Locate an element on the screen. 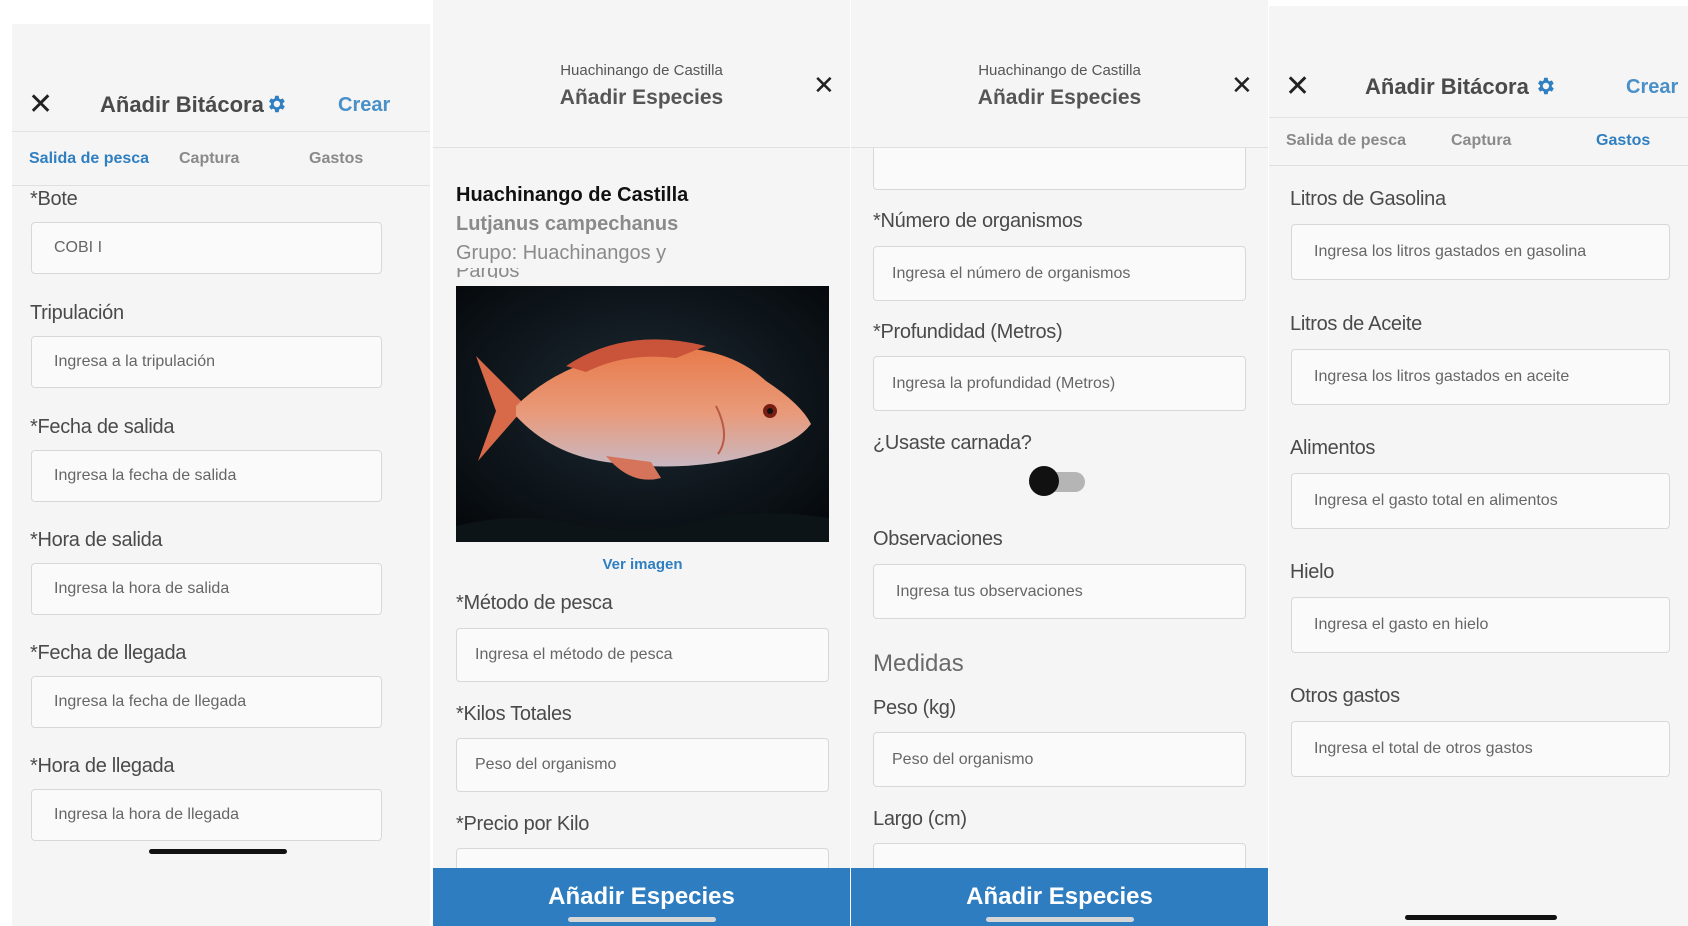 The image size is (1688, 926). fecha-llegada-label: *Fecha de llegada is located at coordinates (108, 653).